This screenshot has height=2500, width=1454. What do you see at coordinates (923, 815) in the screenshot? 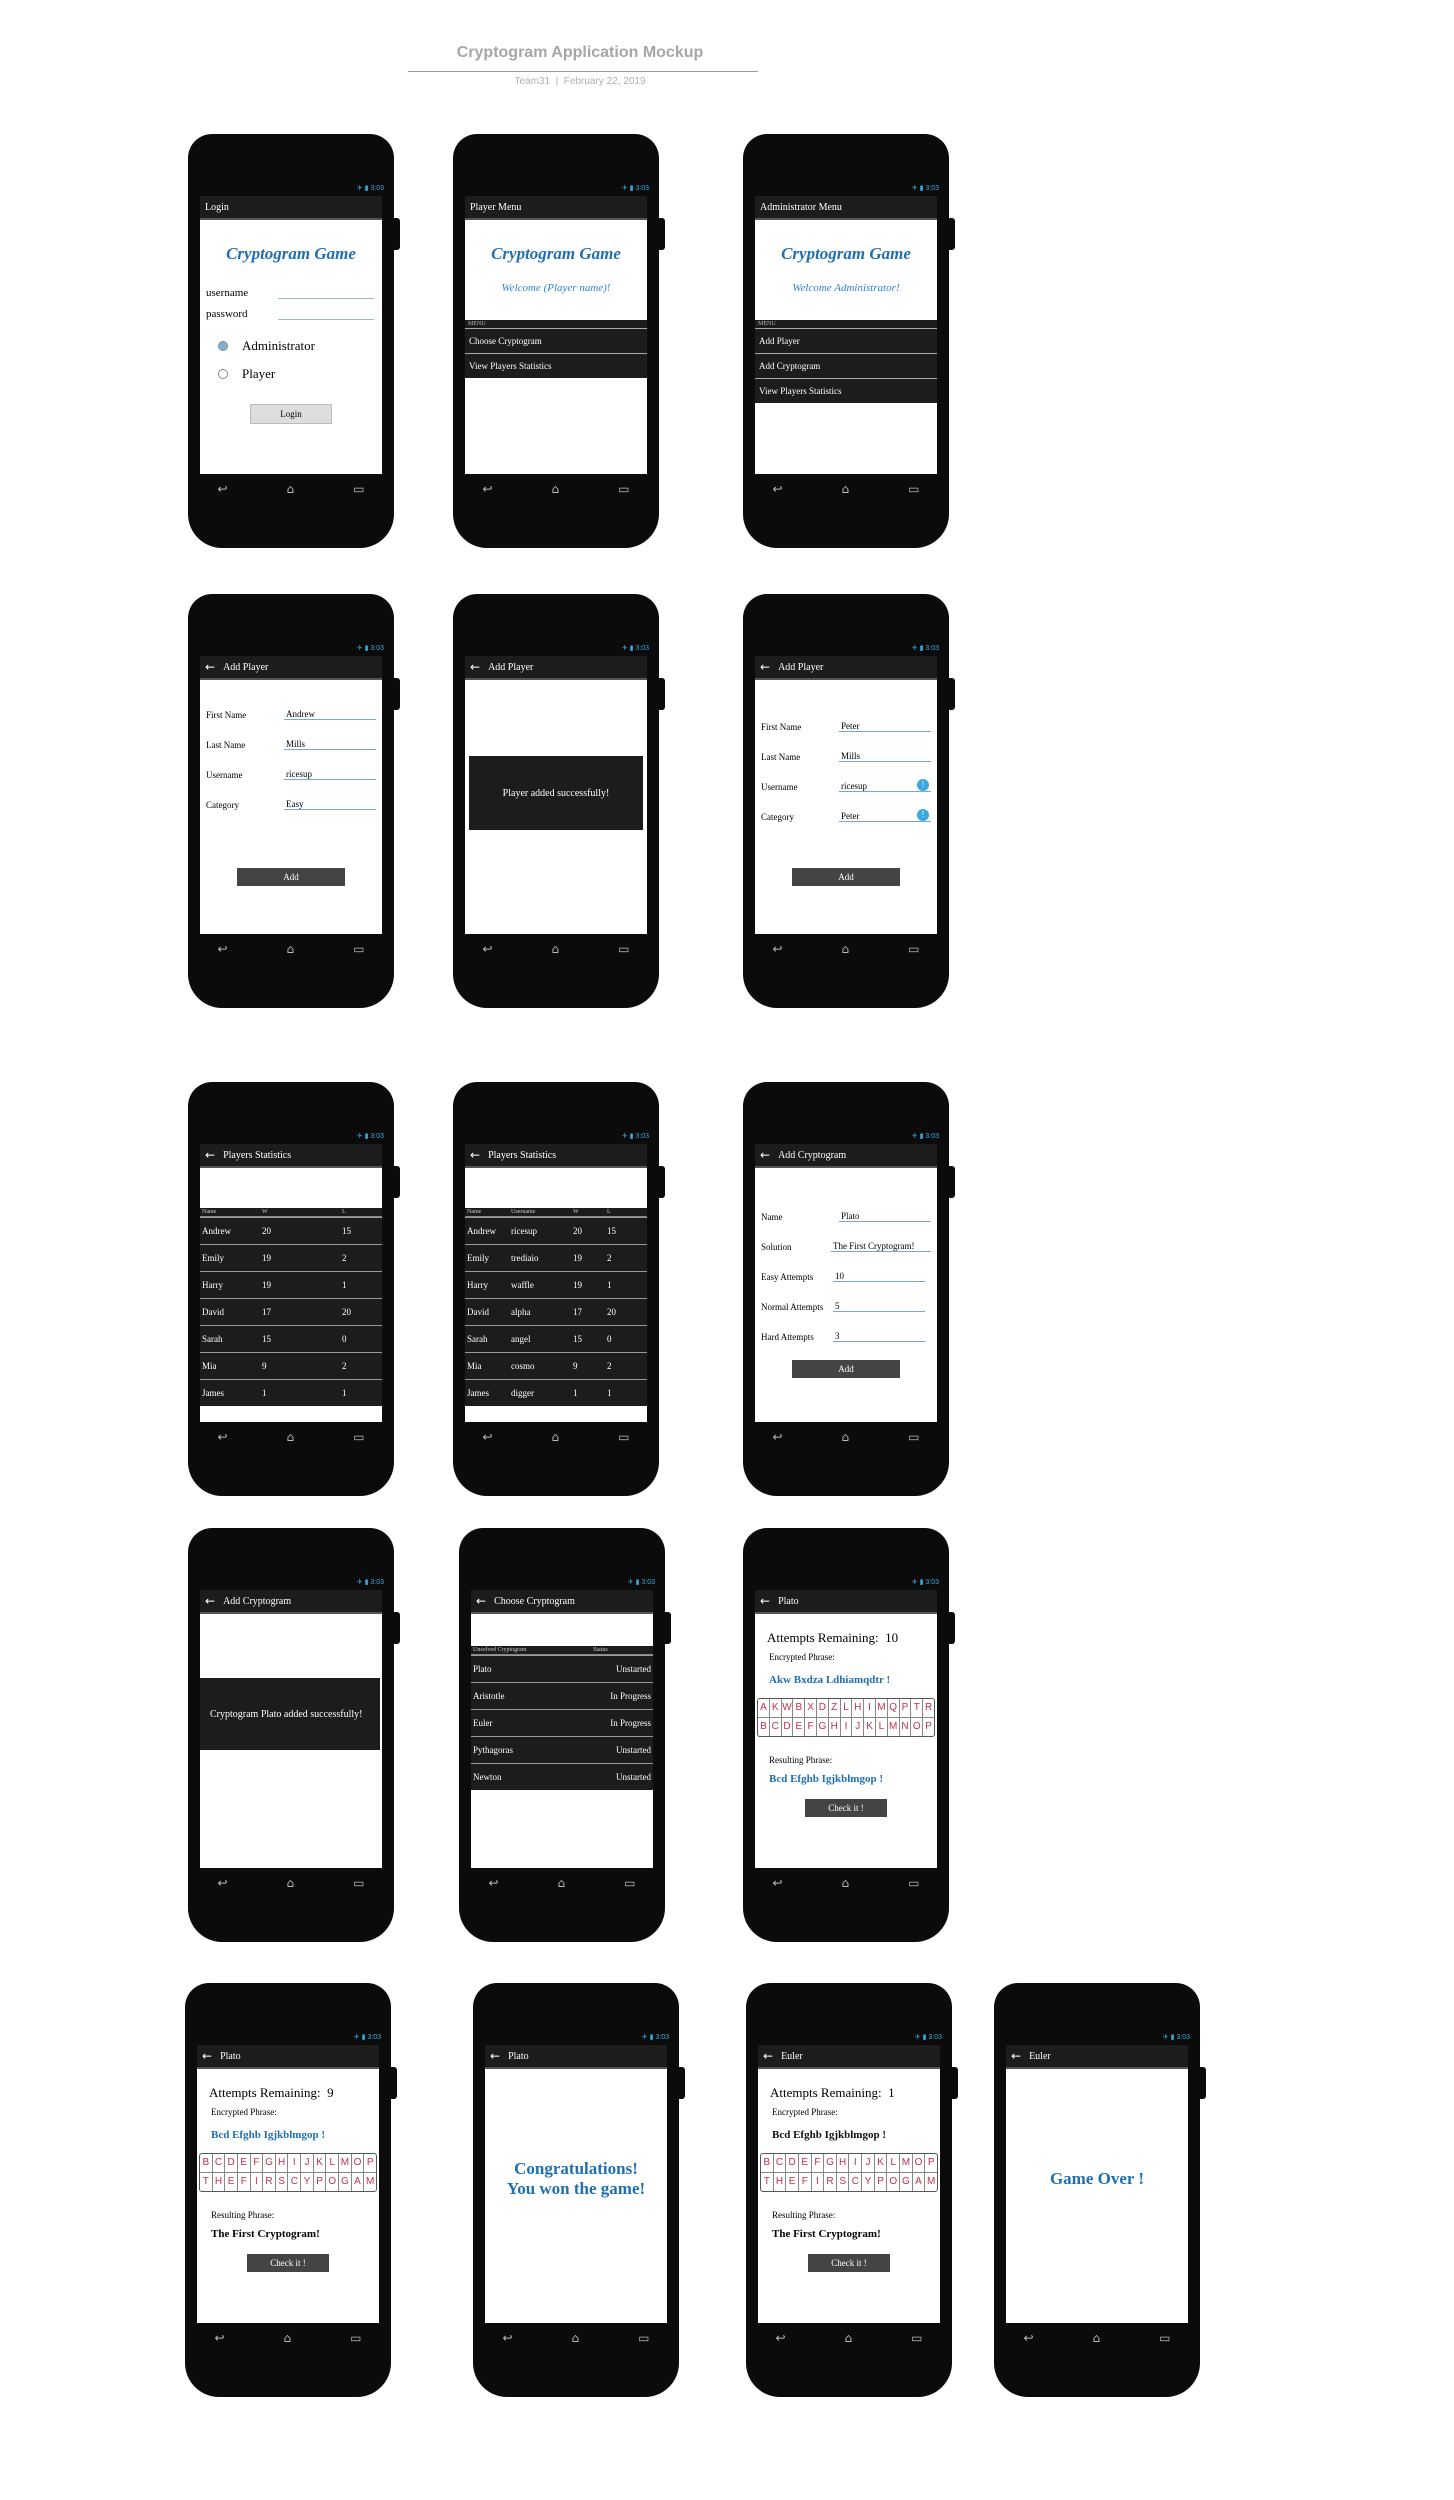
I see `info-icon: !` at bounding box center [923, 815].